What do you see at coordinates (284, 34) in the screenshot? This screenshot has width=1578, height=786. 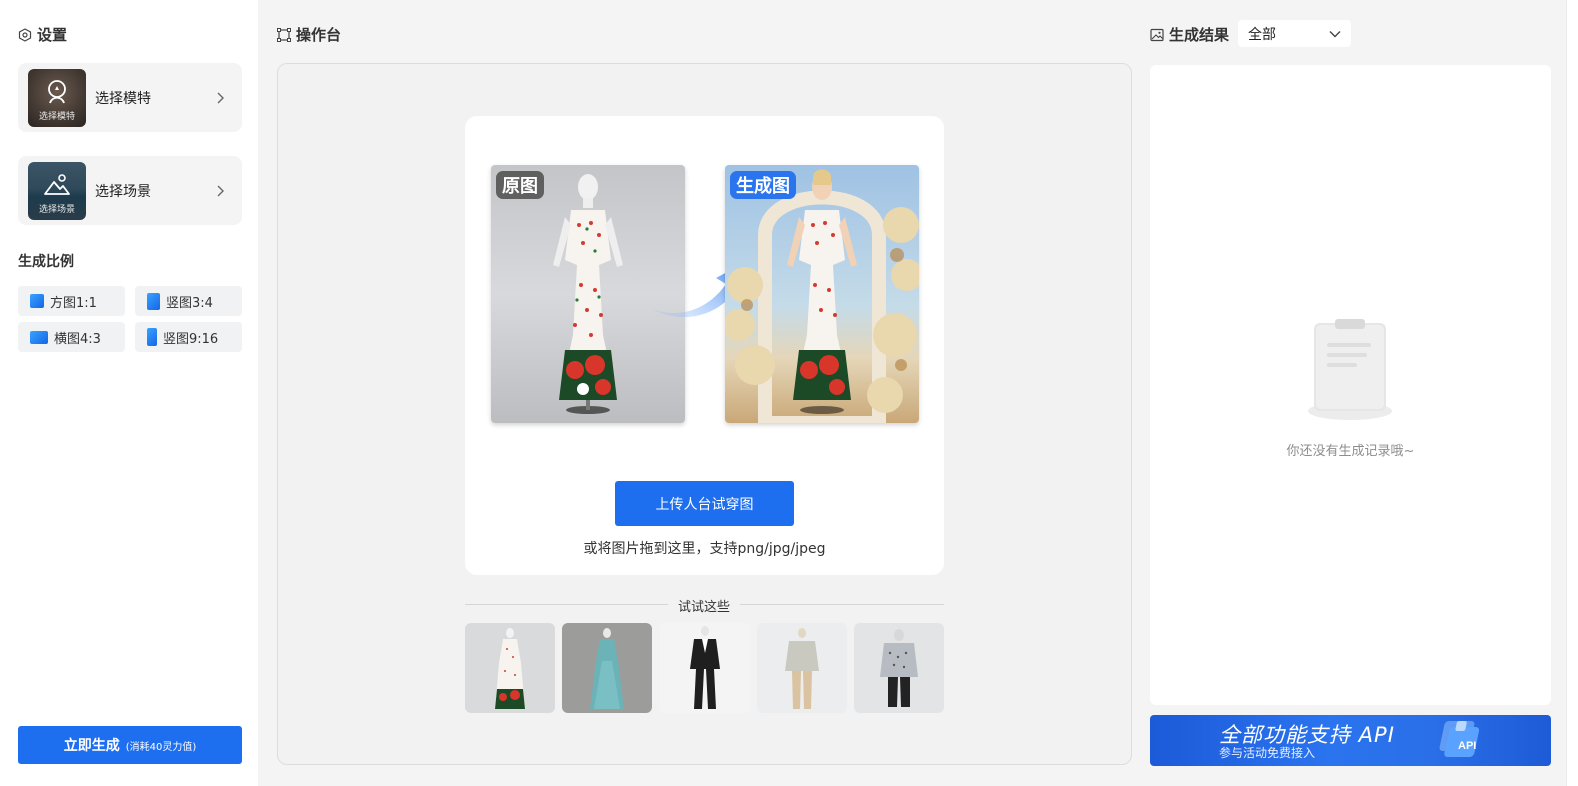 I see `crop-frame-icon` at bounding box center [284, 34].